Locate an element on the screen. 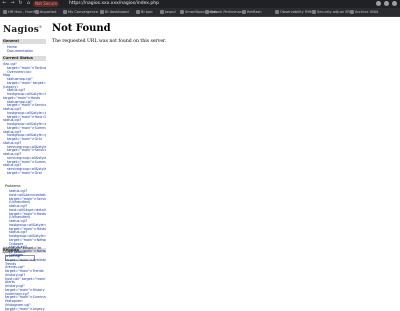 The image size is (400, 311). bookmark-item: BI dashboard is located at coordinates (114, 12).